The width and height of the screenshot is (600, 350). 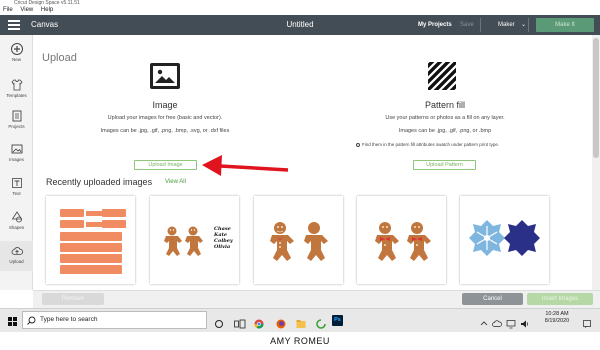 I want to click on system-clock: 10:28 AM 8/19/2020, so click(x=557, y=318).